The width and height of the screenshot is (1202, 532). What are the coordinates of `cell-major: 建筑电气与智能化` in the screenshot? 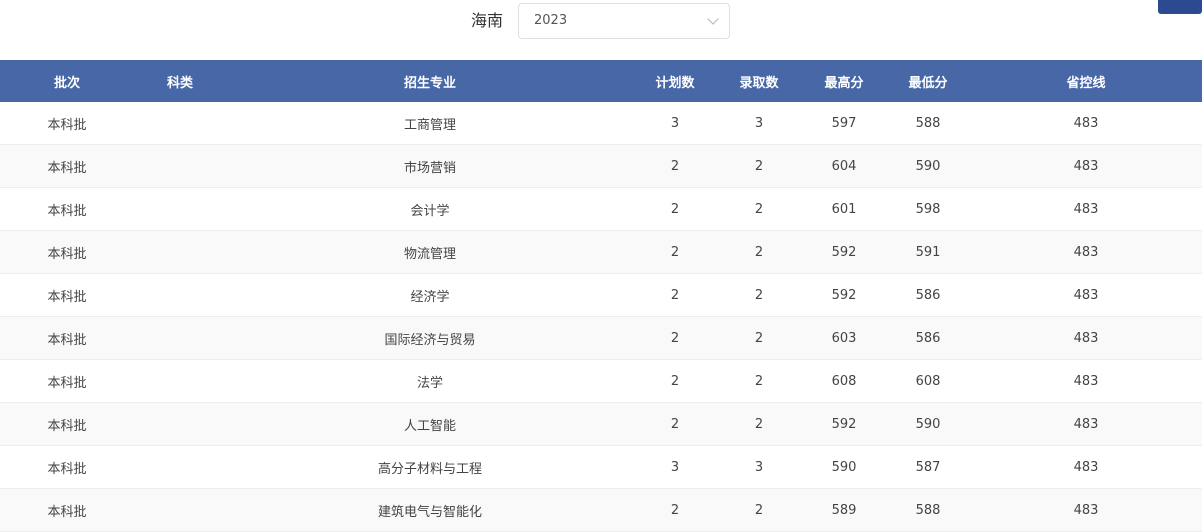 It's located at (430, 510).